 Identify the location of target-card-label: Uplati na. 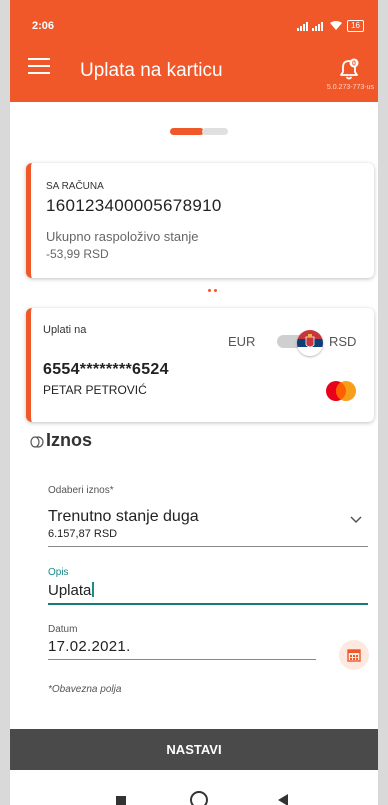
(65, 330).